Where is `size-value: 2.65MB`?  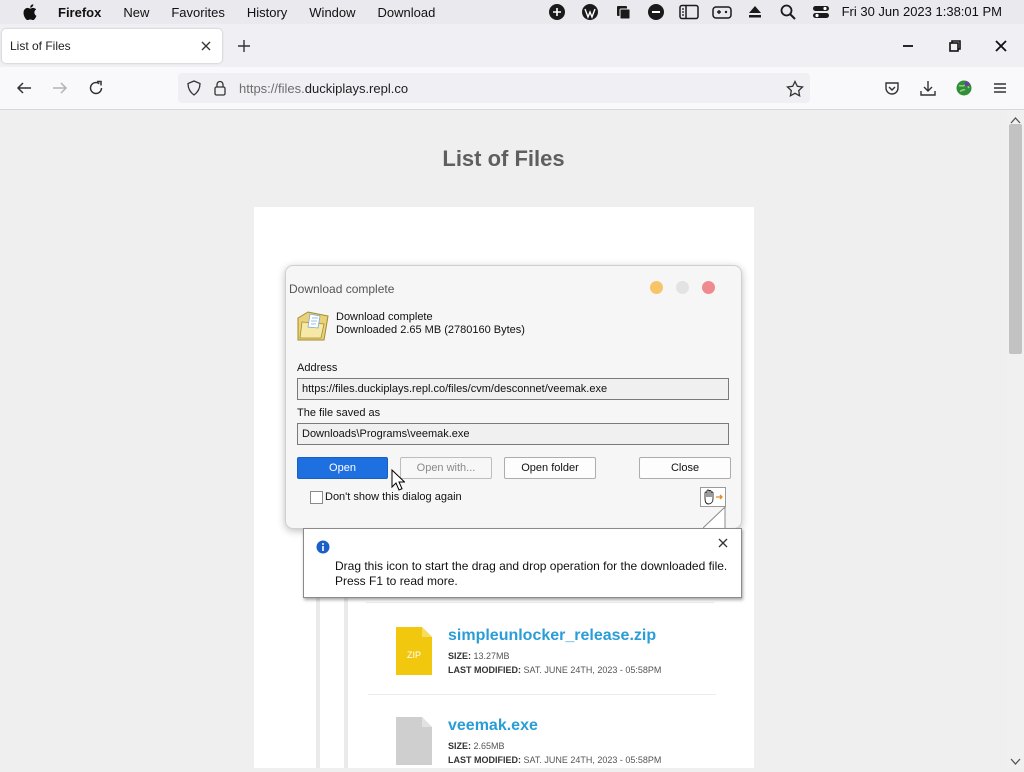 size-value: 2.65MB is located at coordinates (489, 746).